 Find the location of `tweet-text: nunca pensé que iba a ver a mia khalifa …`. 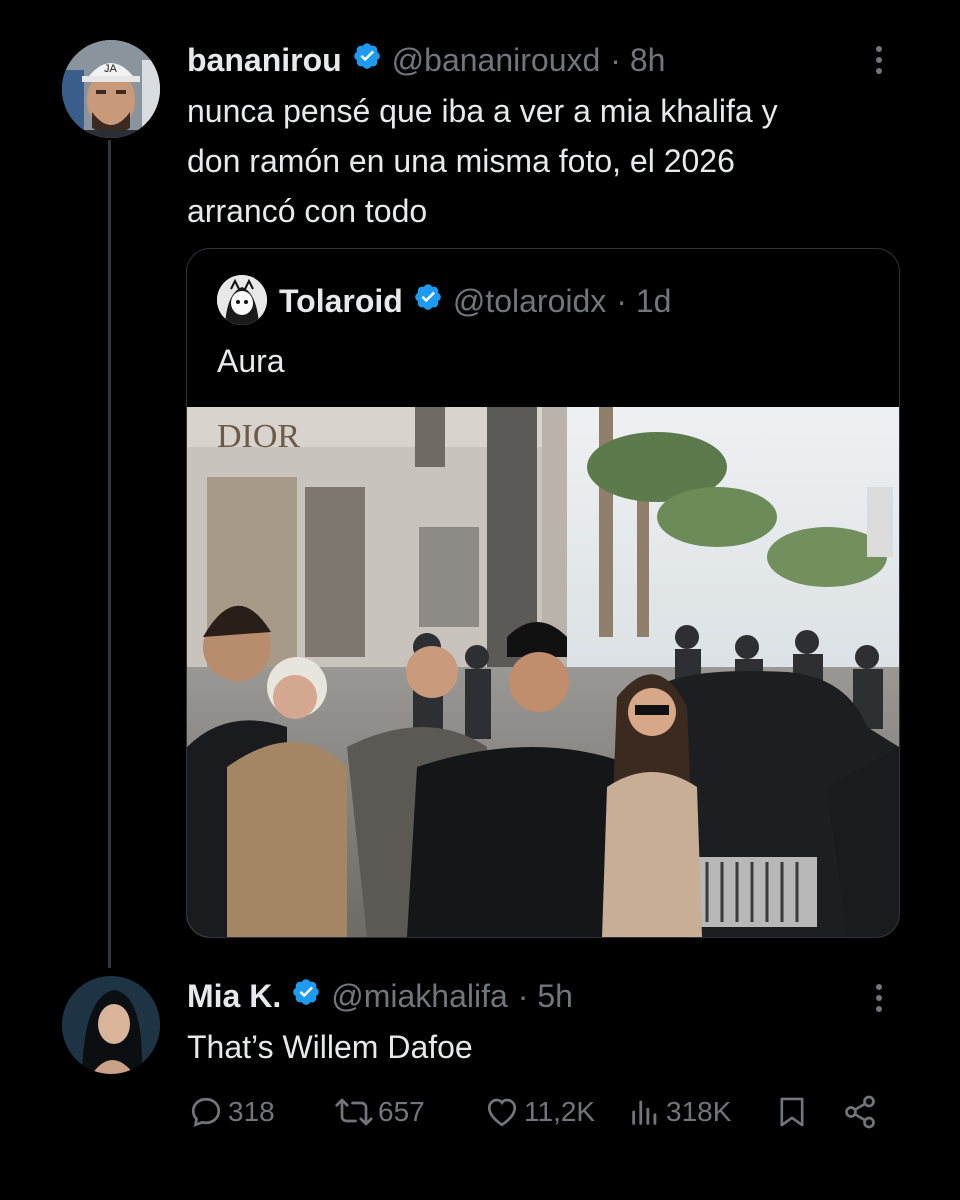

tweet-text: nunca pensé que iba a ver a mia khalifa … is located at coordinates (557, 161).